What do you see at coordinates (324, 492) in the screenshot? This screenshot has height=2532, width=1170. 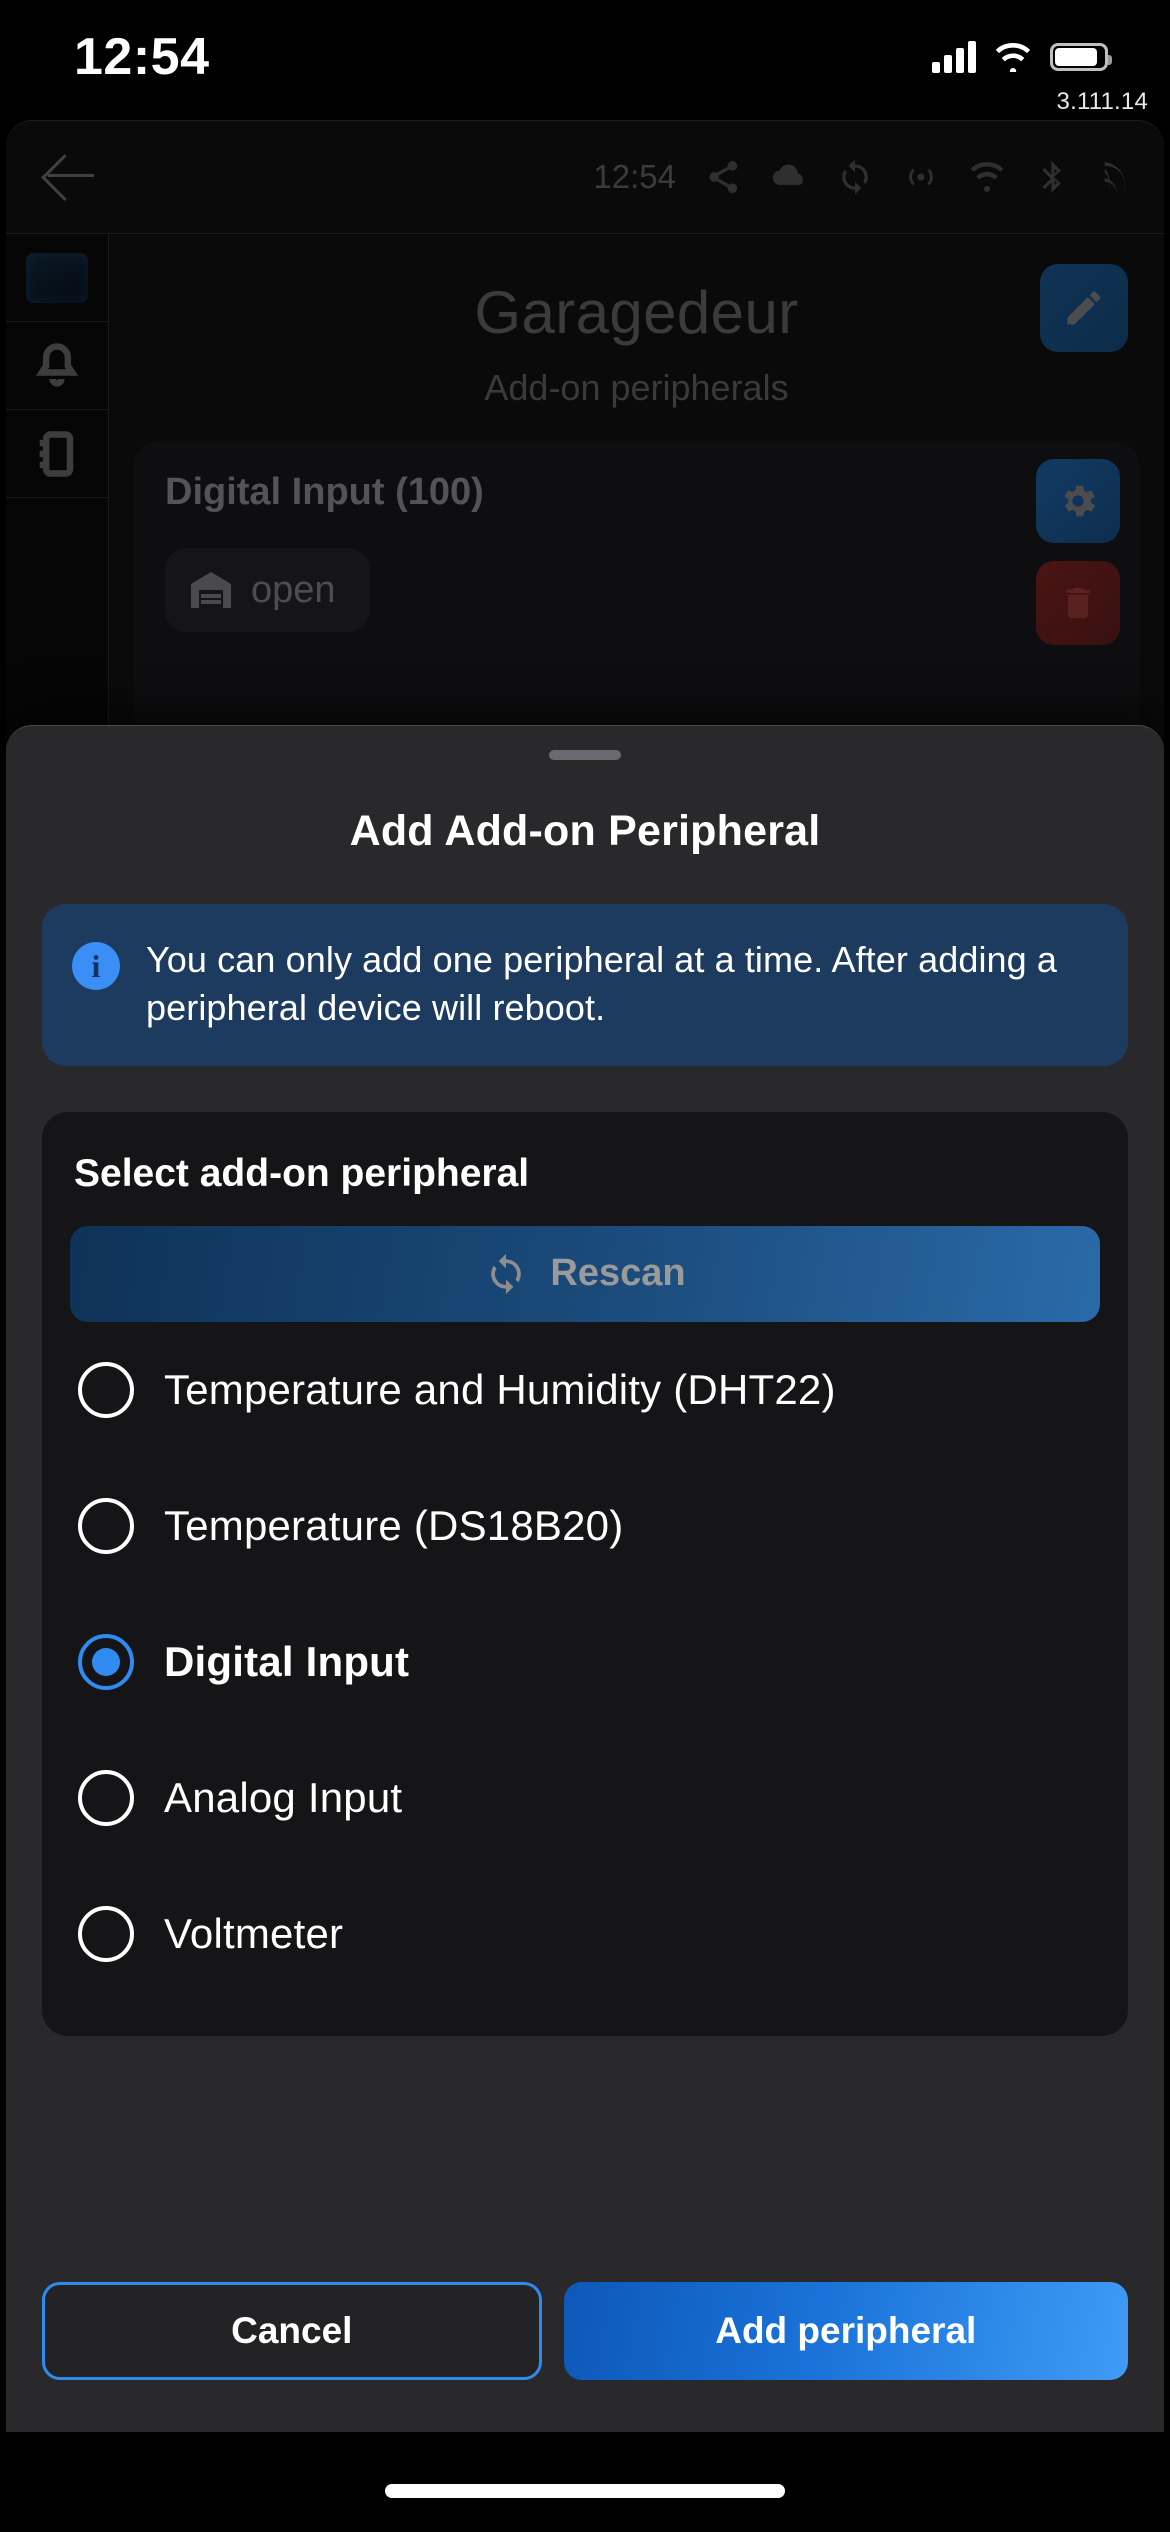 I see `peripheral-card-title: Digital Input (100)` at bounding box center [324, 492].